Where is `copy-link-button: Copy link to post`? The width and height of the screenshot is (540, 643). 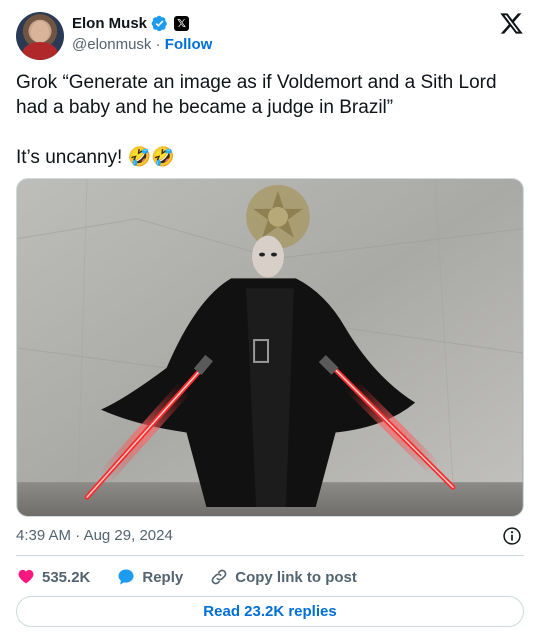 copy-link-button: Copy link to post is located at coordinates (283, 577).